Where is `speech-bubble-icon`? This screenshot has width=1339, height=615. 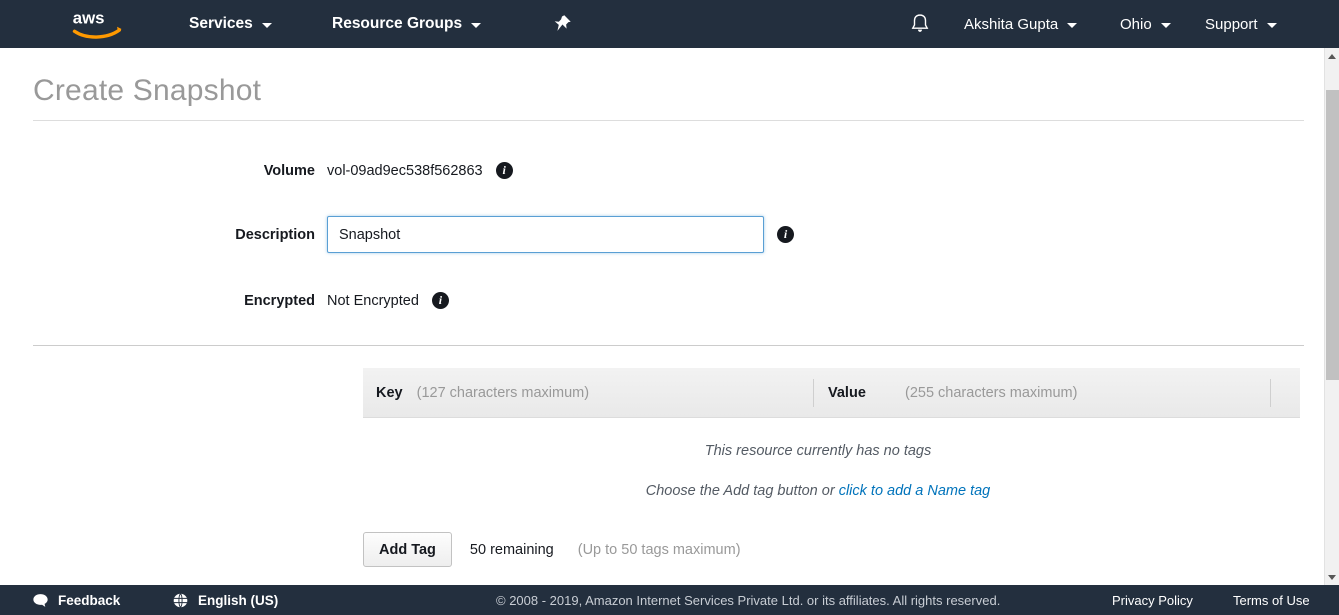
speech-bubble-icon is located at coordinates (40, 600).